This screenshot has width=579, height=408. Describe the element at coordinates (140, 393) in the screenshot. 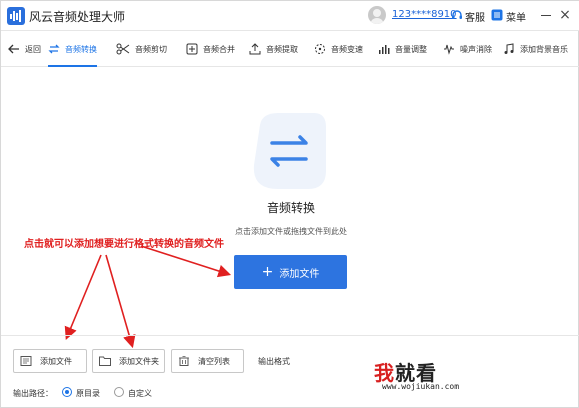

I see `radio-custom-dir-label: 自定义` at that location.